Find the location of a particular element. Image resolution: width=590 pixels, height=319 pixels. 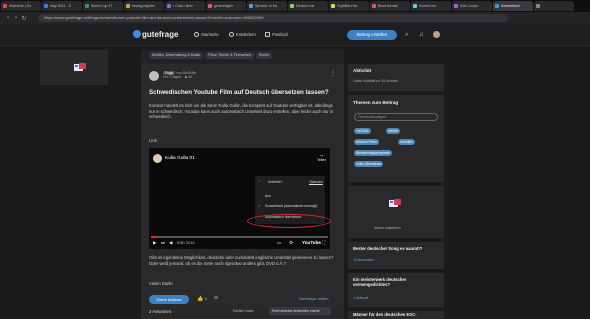

followup-link: Nachfrage stellen is located at coordinates (314, 299).